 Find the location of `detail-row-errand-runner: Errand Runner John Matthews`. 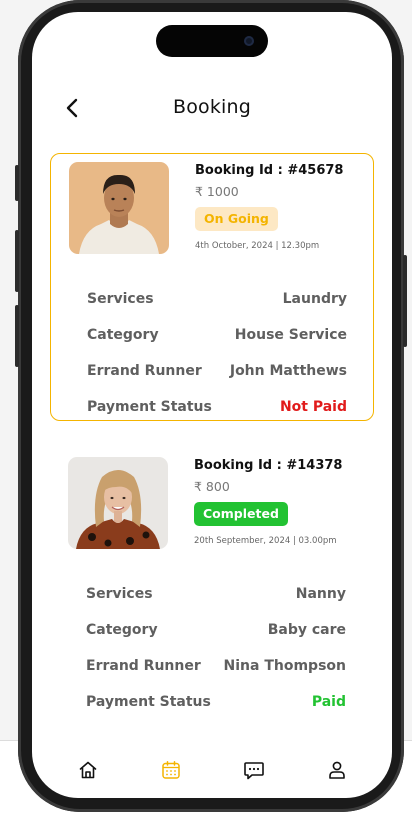

detail-row-errand-runner: Errand Runner John Matthews is located at coordinates (217, 371).